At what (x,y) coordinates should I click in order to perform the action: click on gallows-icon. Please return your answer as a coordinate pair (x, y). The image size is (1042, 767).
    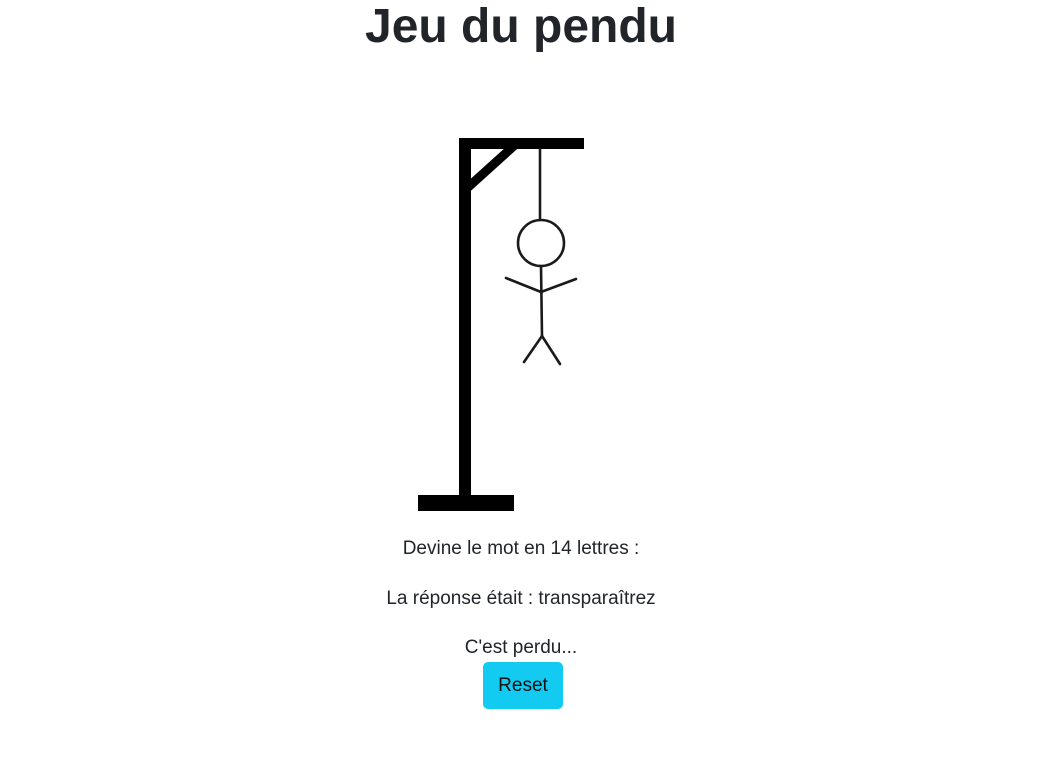
    Looking at the image, I should click on (501, 324).